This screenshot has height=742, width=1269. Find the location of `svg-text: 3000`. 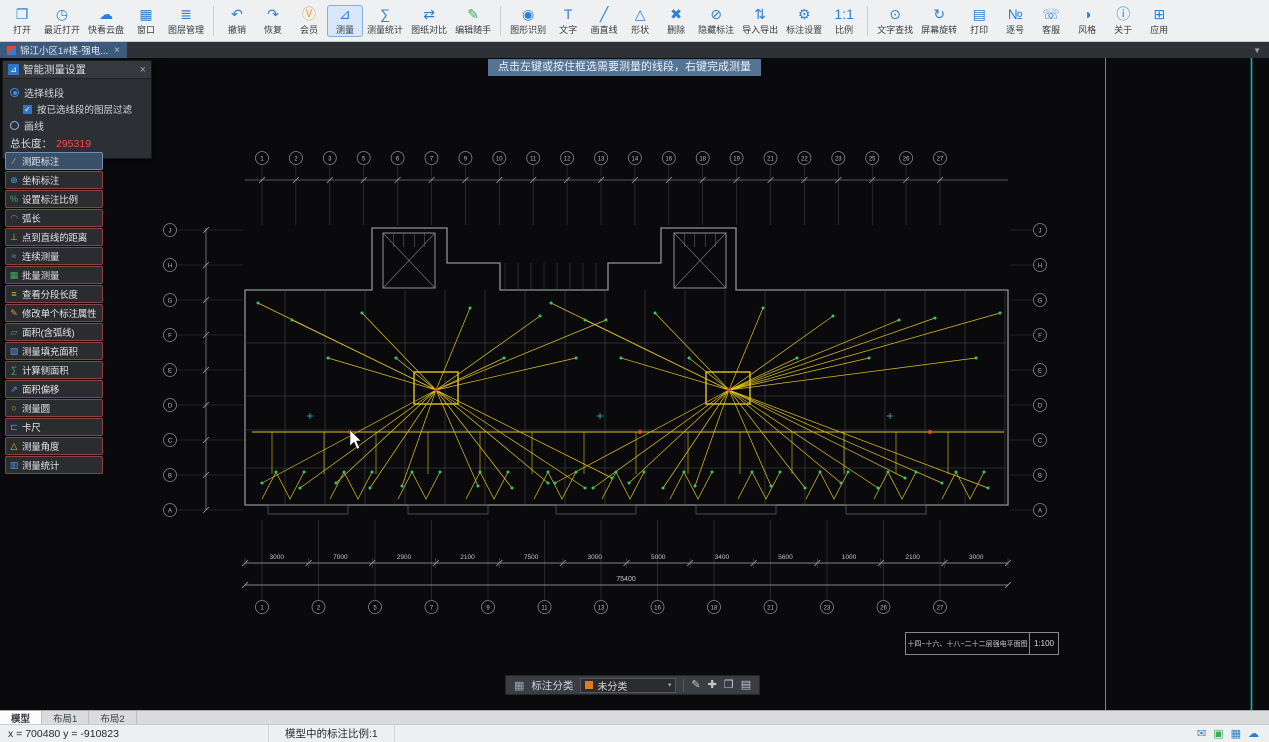

svg-text: 3000 is located at coordinates (594, 557).